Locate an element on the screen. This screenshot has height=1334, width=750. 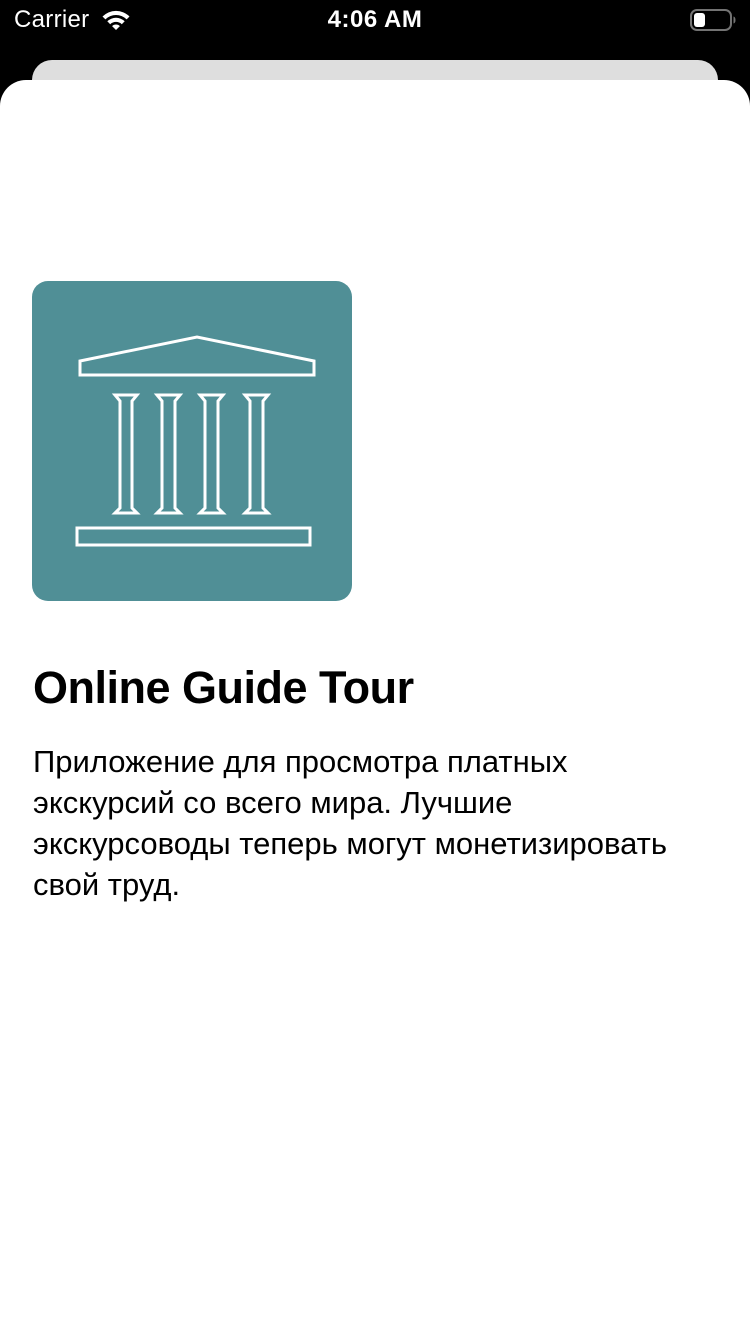
status-time: 4:06 AM is located at coordinates (375, 19).